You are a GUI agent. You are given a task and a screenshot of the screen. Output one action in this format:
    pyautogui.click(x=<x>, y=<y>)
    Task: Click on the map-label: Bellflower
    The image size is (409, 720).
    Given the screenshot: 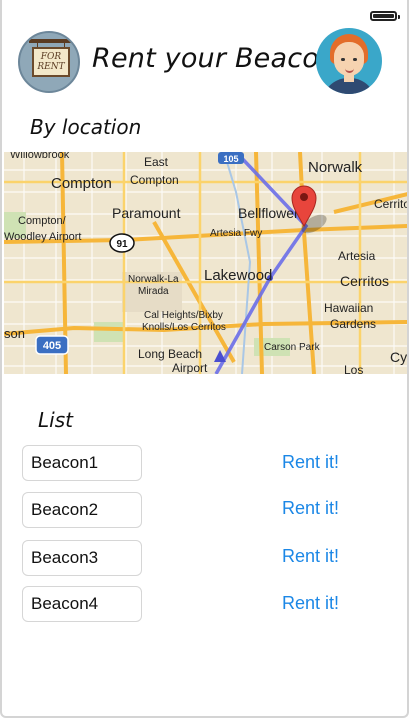 What is the action you would take?
    pyautogui.click(x=268, y=213)
    